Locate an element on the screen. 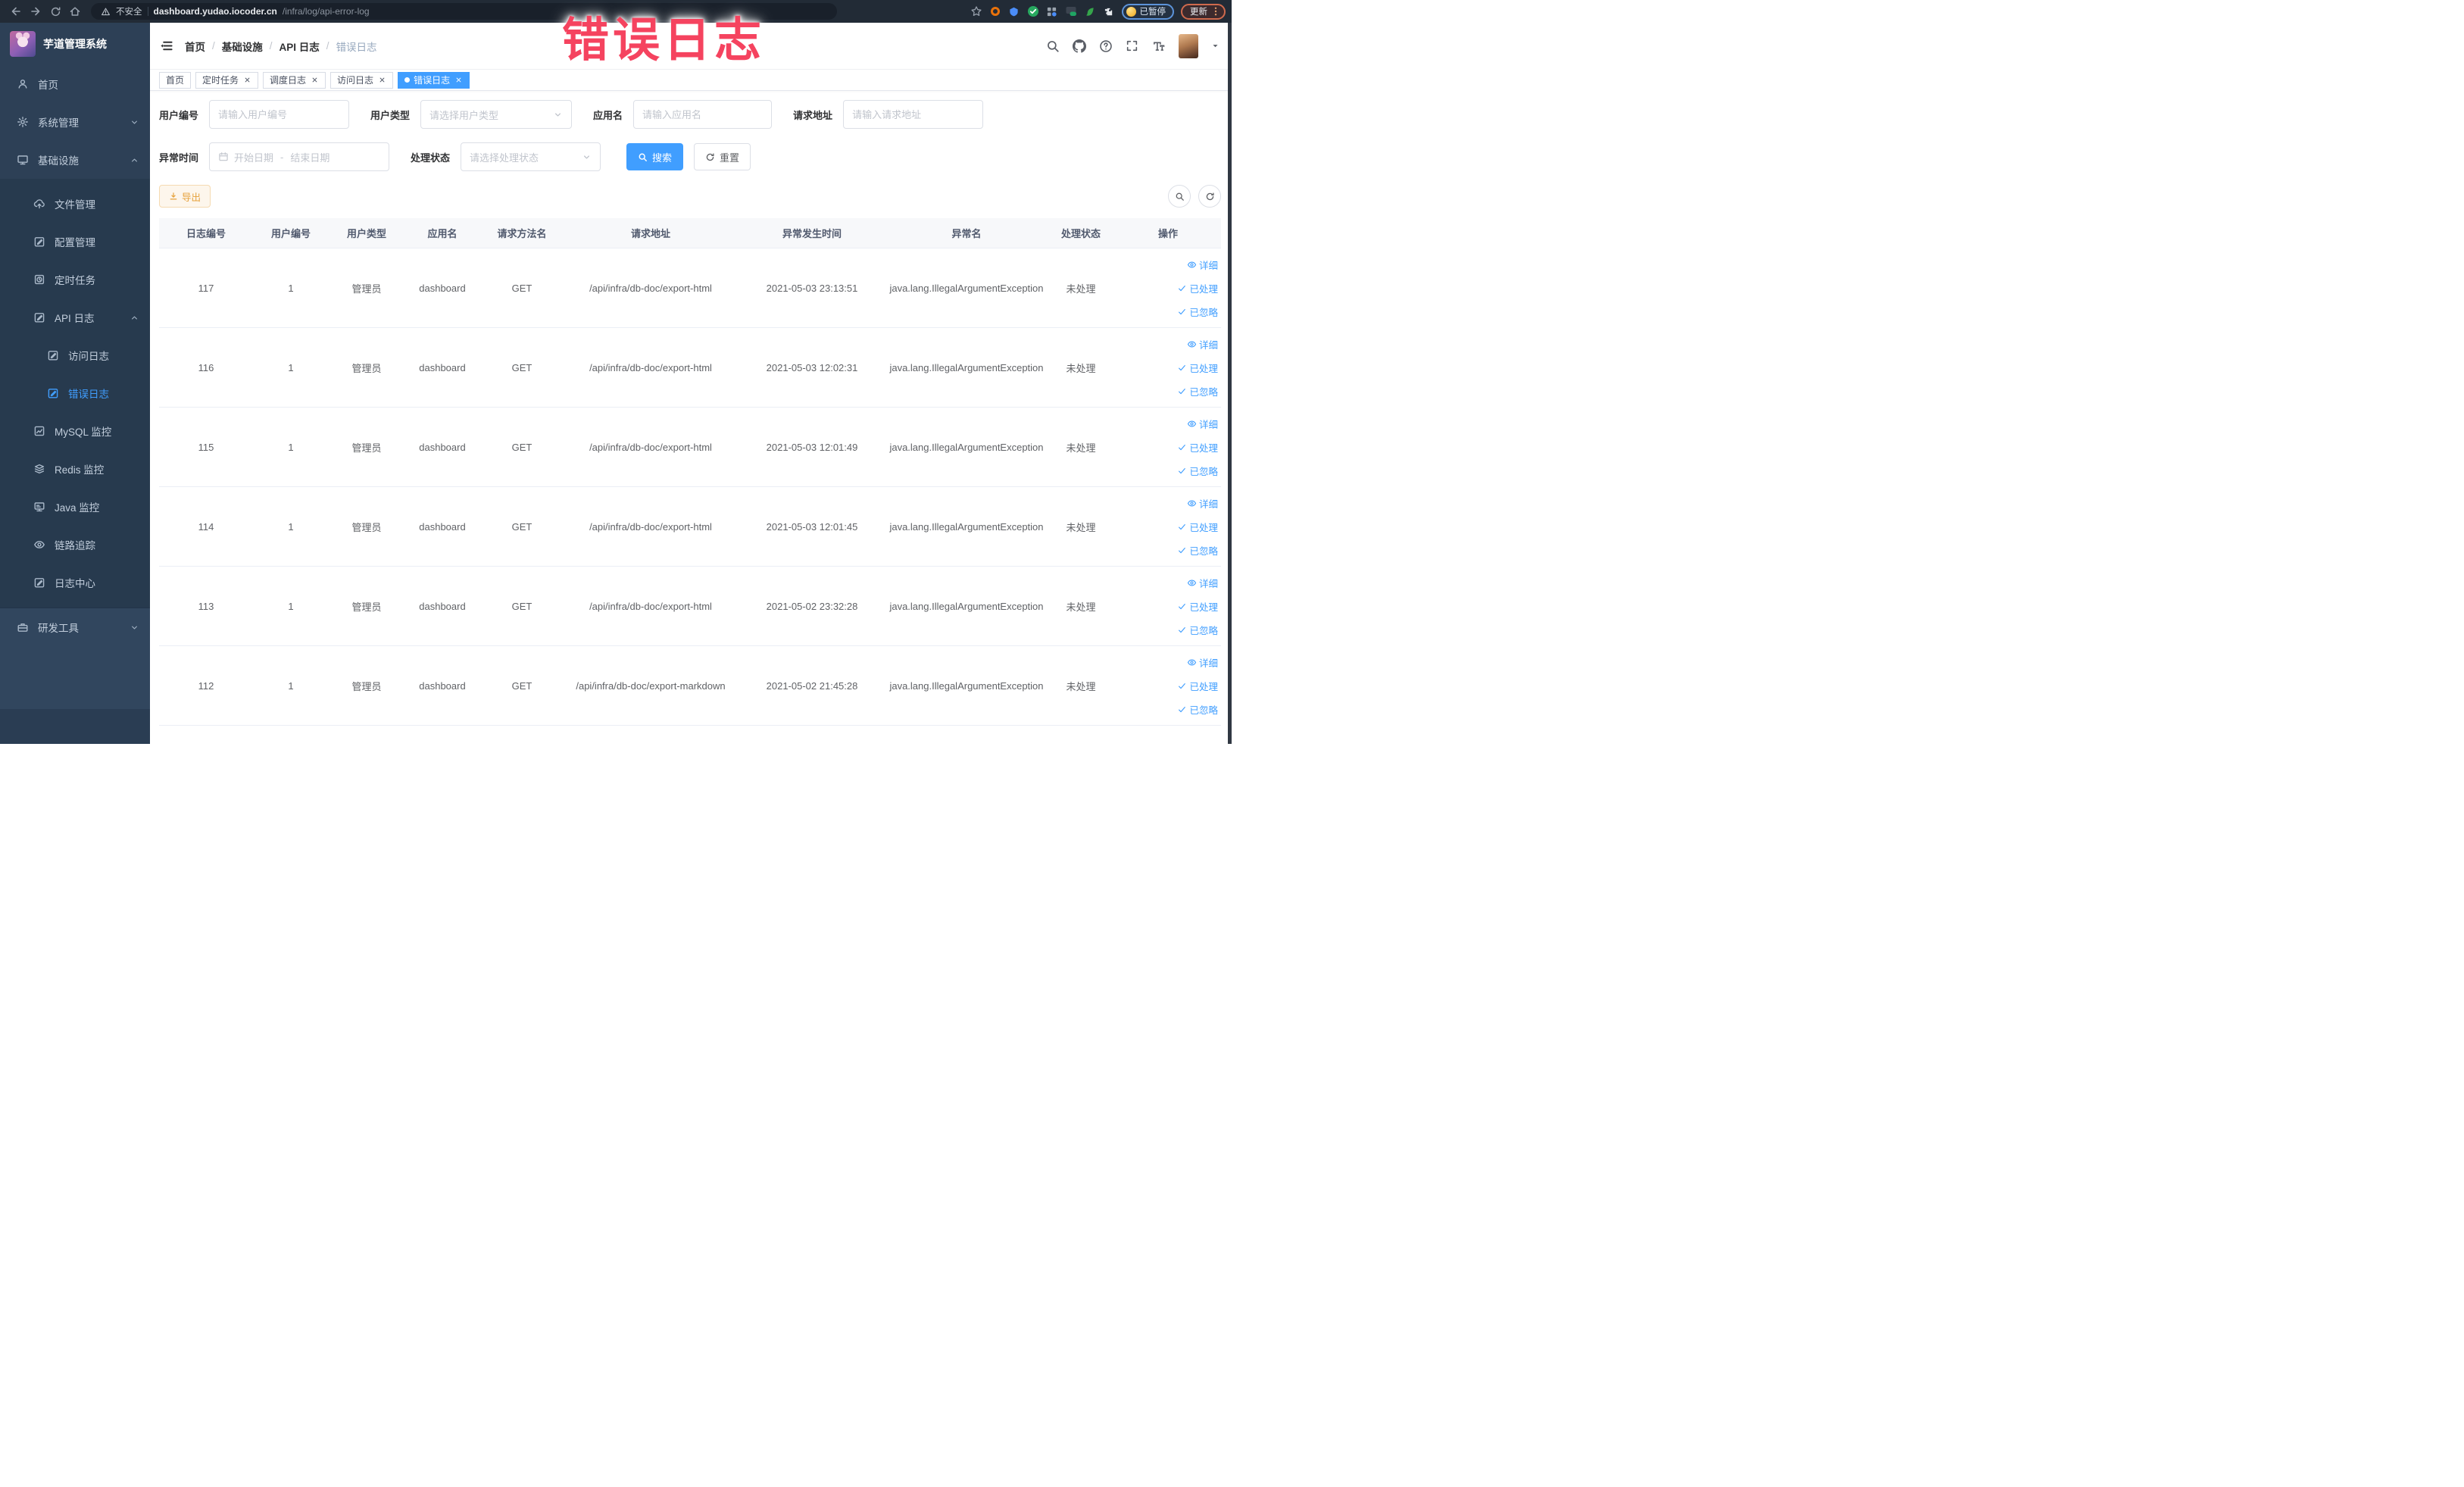  column-header: 日志编号 is located at coordinates (206, 233).